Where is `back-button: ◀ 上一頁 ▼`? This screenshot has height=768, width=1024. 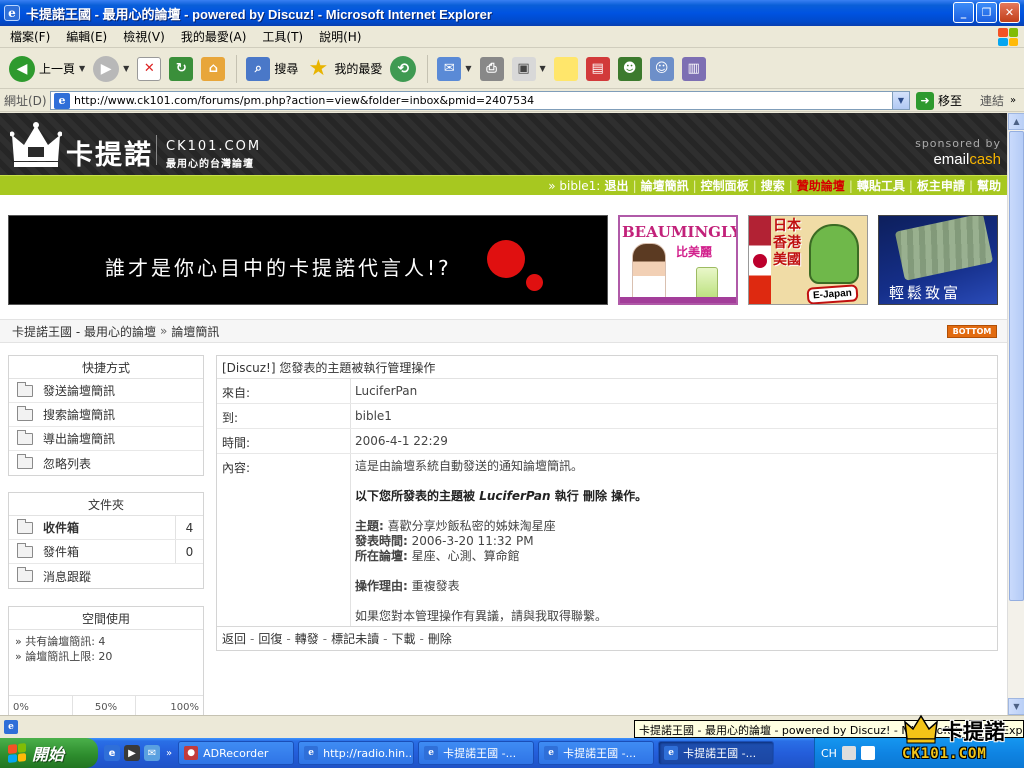 back-button: ◀ 上一頁 ▼ is located at coordinates (47, 69).